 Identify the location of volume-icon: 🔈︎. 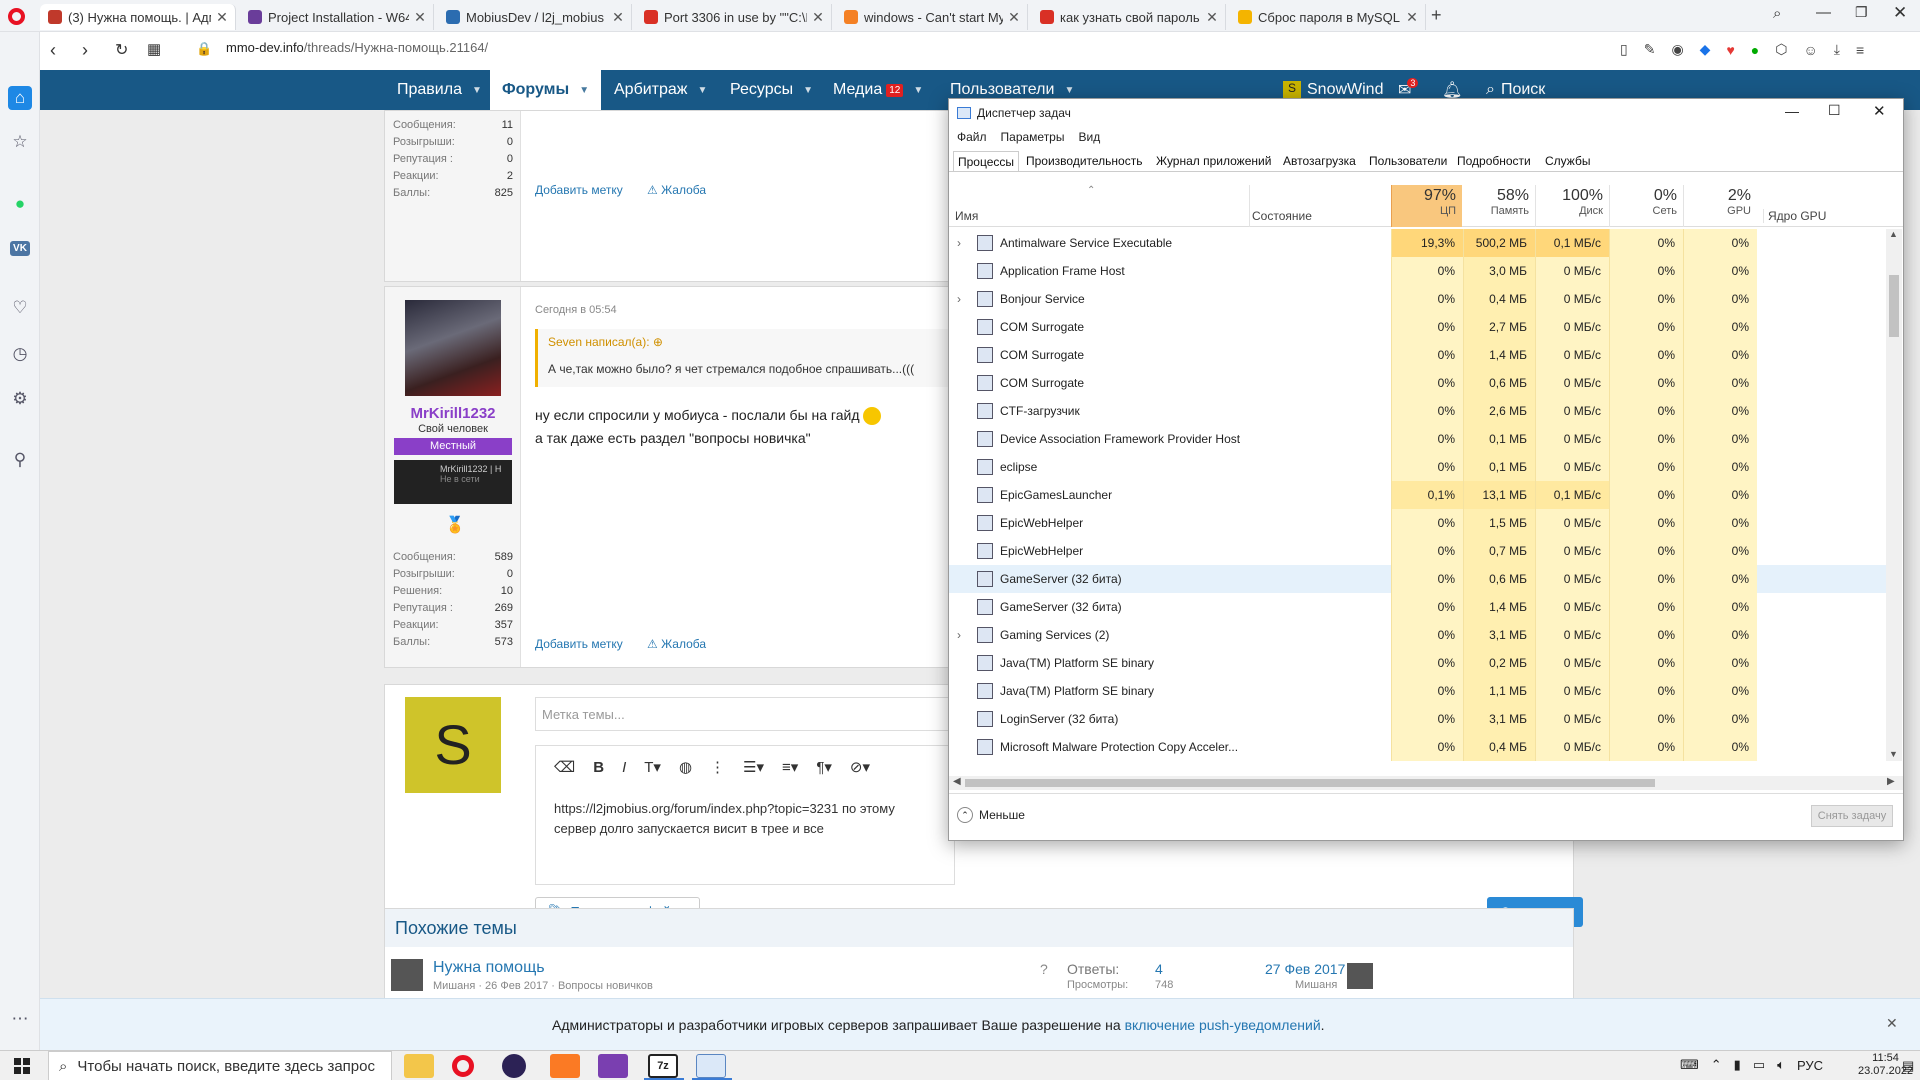
(1781, 1065).